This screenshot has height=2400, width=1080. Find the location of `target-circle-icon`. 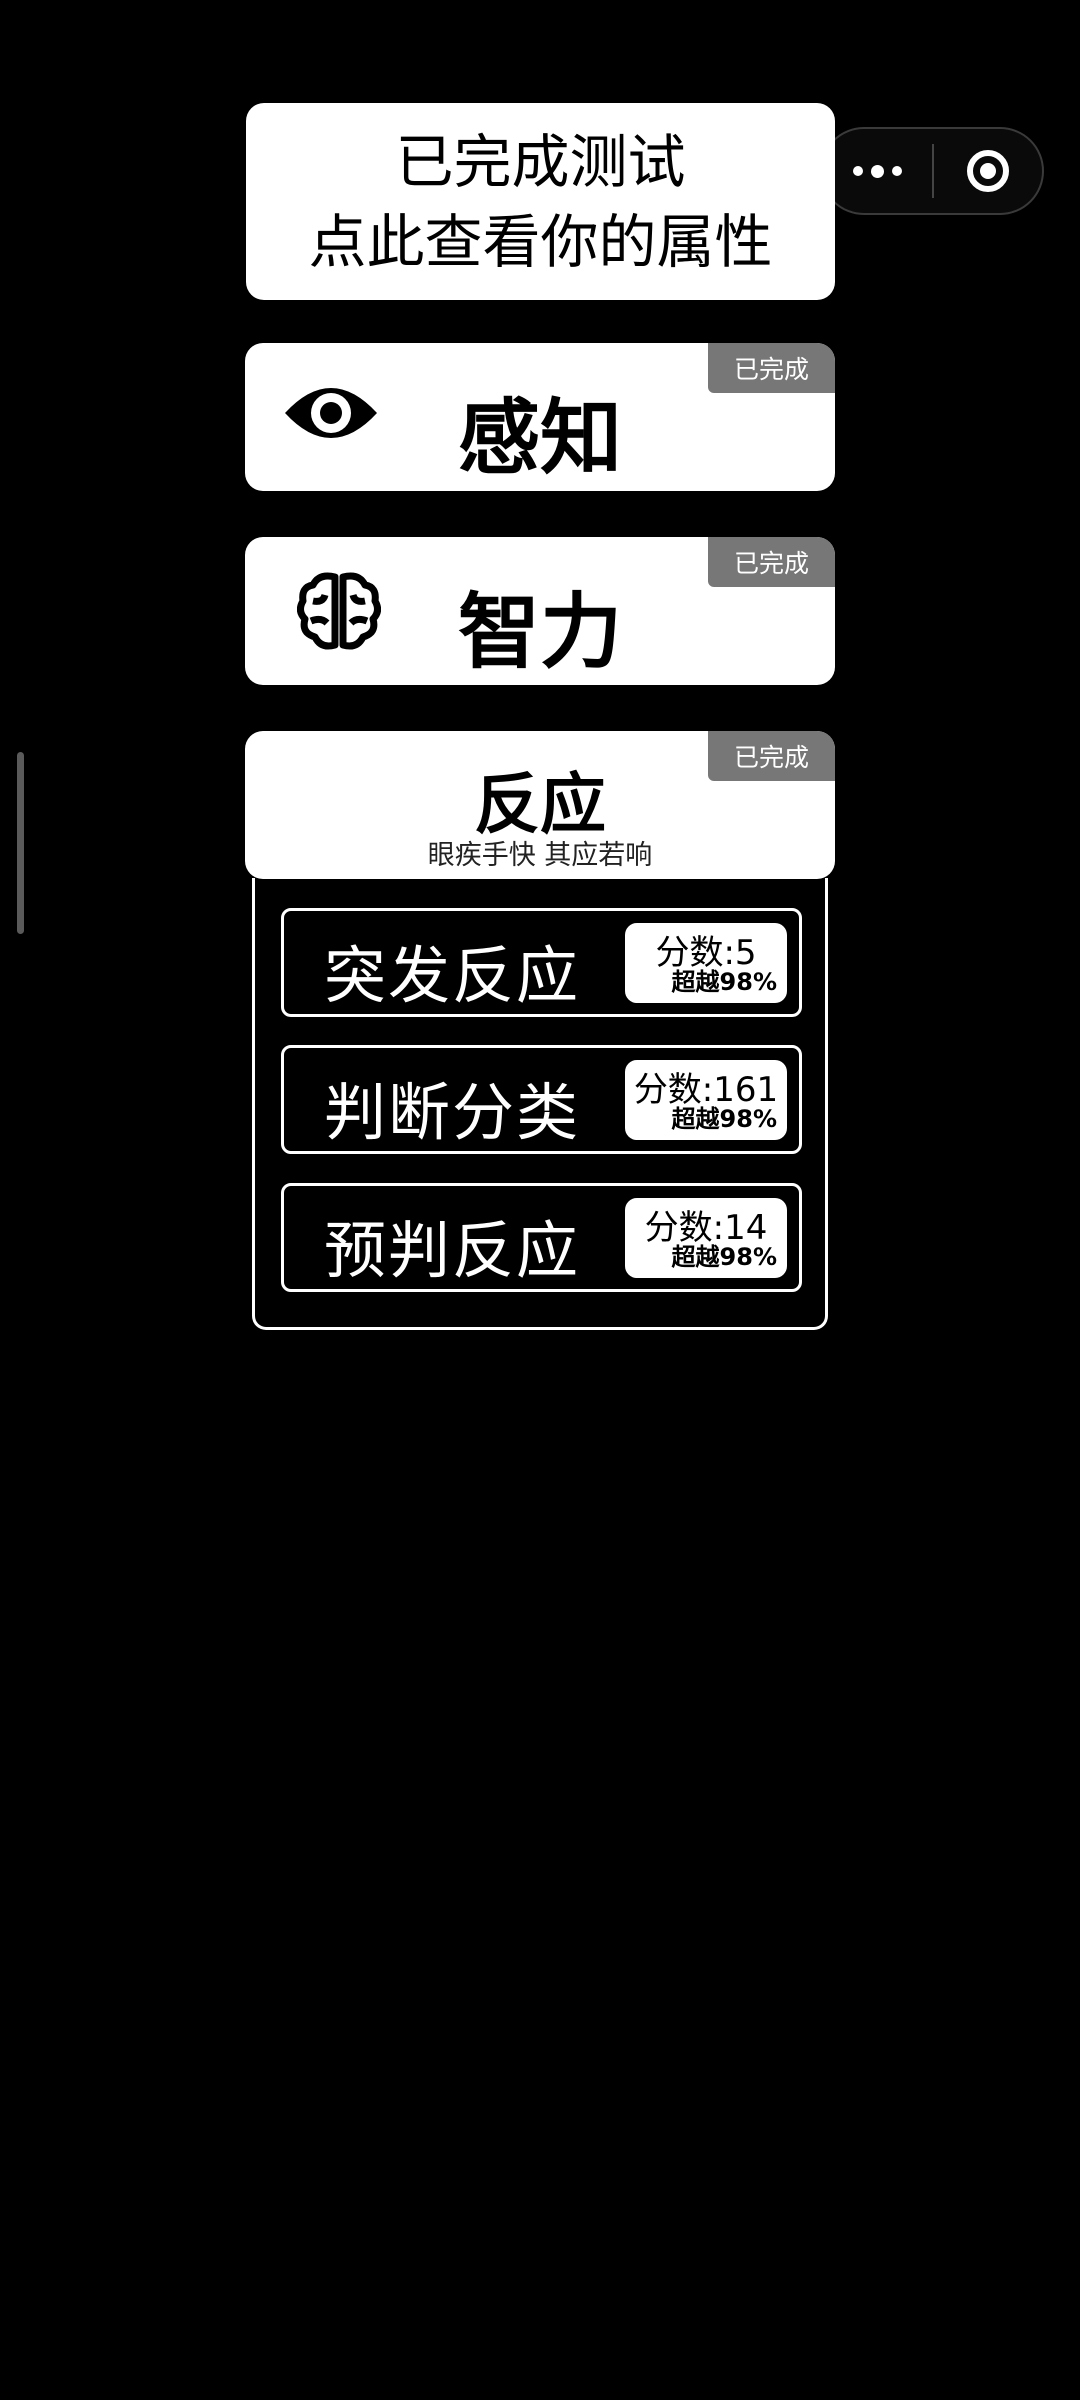

target-circle-icon is located at coordinates (988, 171).